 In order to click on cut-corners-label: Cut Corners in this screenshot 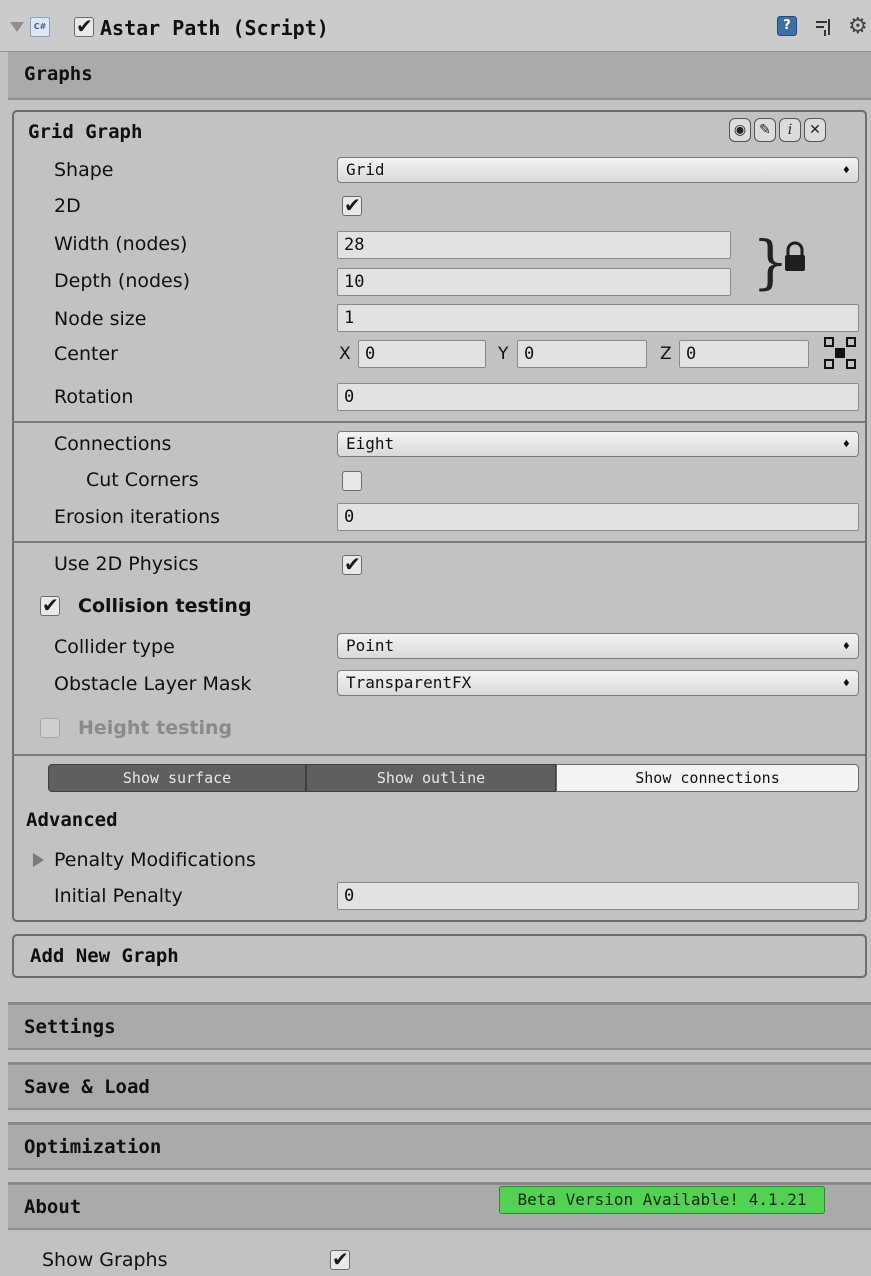, I will do `click(142, 480)`.